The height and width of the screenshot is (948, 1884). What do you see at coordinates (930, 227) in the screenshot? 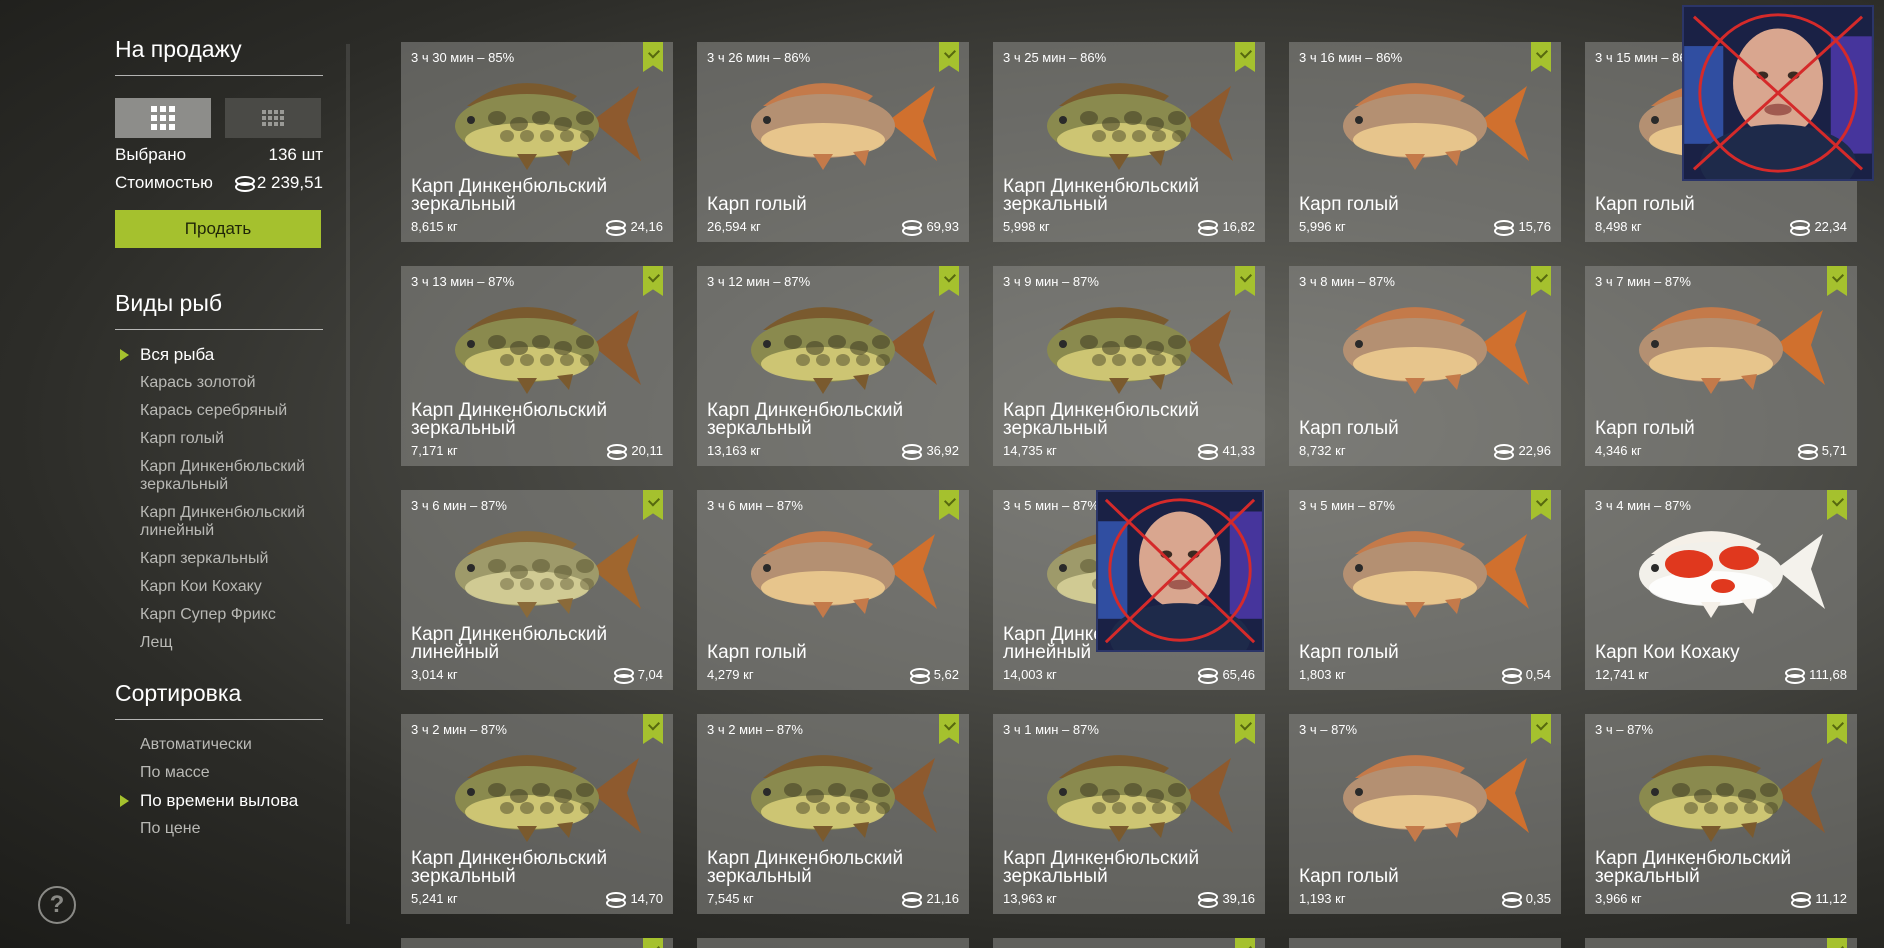
I see `fish-price: 69,93` at bounding box center [930, 227].